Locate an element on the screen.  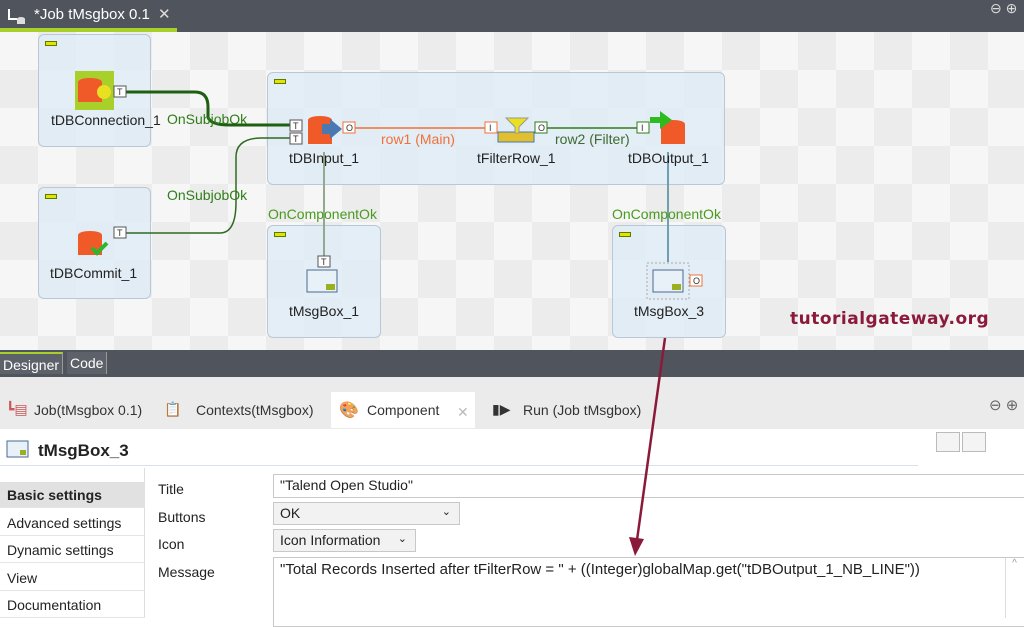
select-value: OK is located at coordinates (290, 513).